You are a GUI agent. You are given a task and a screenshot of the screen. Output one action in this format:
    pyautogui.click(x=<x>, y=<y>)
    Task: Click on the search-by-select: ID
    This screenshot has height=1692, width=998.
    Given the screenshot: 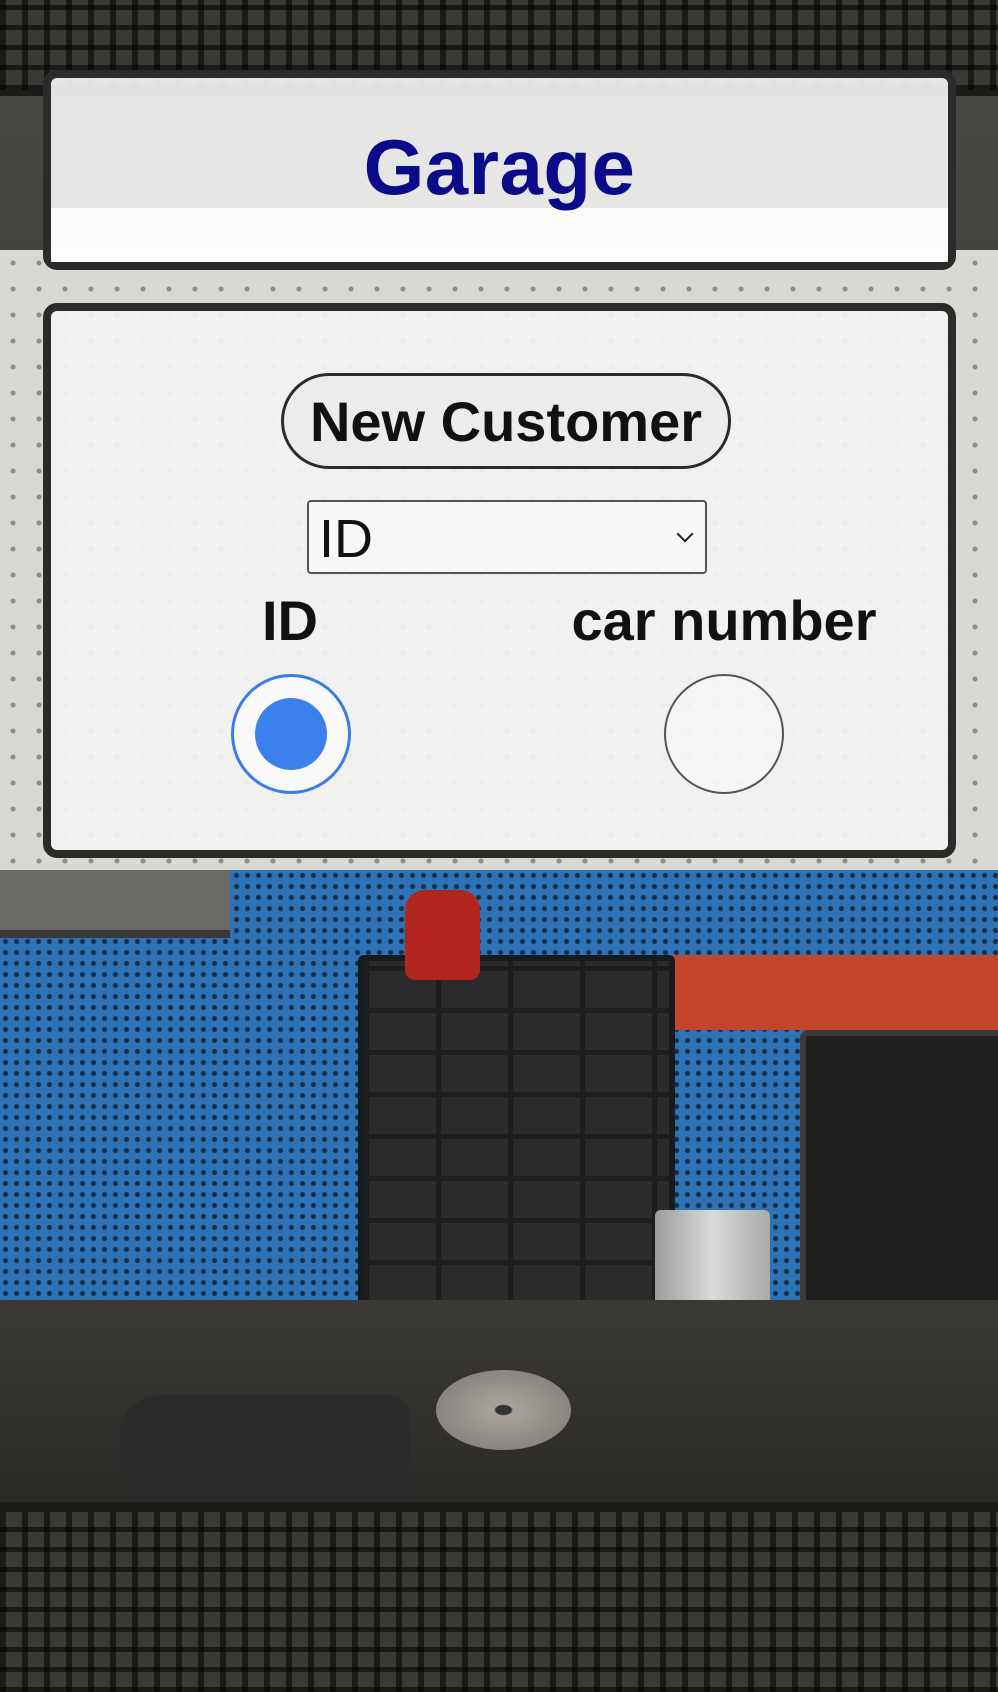 What is the action you would take?
    pyautogui.click(x=507, y=537)
    